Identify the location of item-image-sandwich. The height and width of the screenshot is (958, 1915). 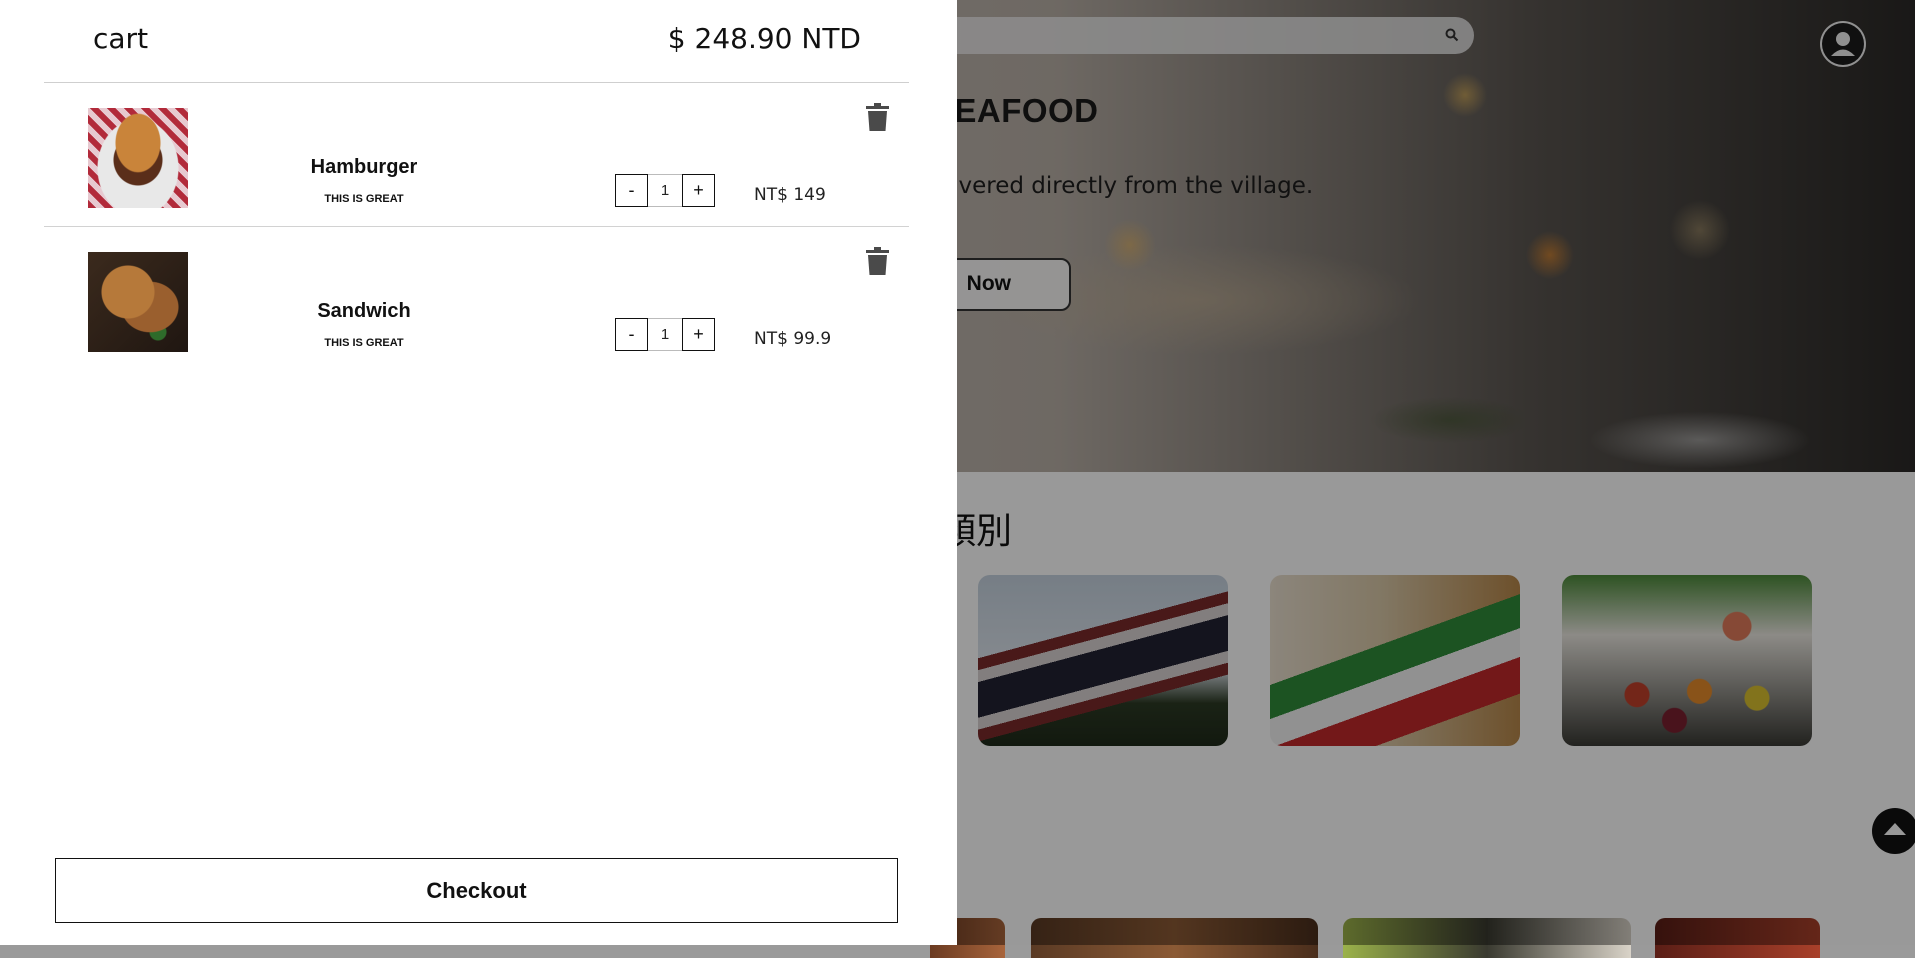
(138, 302).